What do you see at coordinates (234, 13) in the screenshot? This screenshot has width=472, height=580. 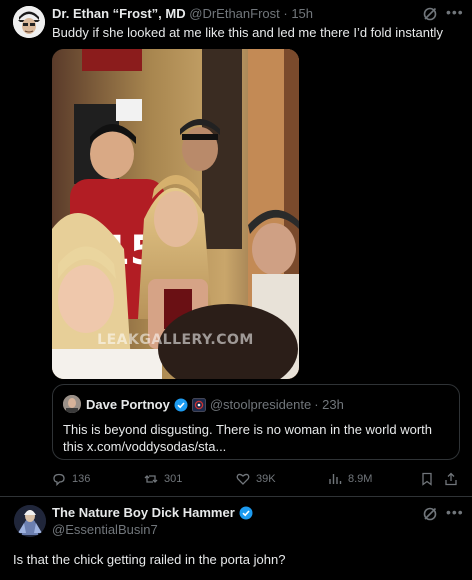 I see `author-handle: @DrEthanFrost` at bounding box center [234, 13].